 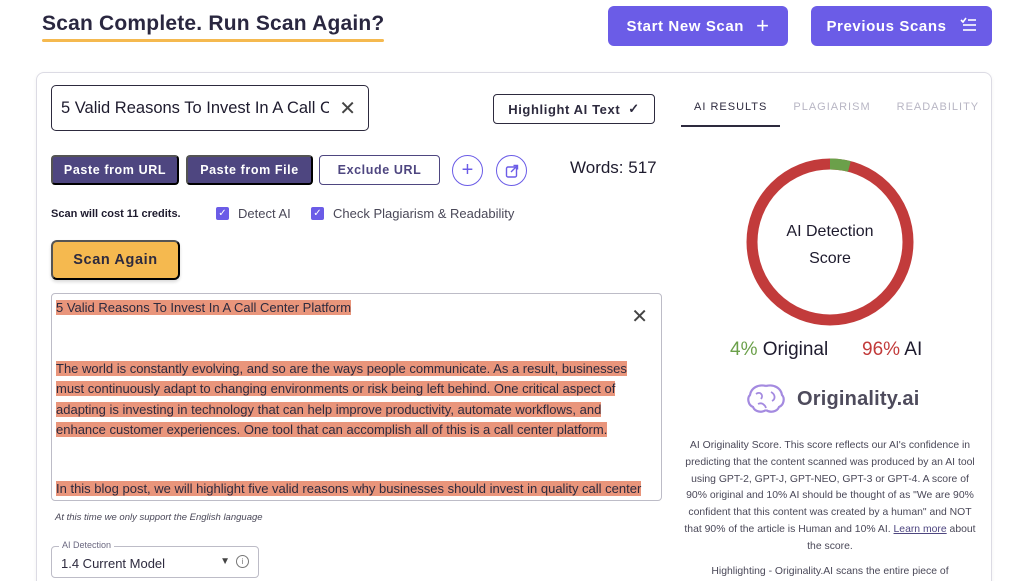 I want to click on original-percentage: 4% Original, so click(x=779, y=350).